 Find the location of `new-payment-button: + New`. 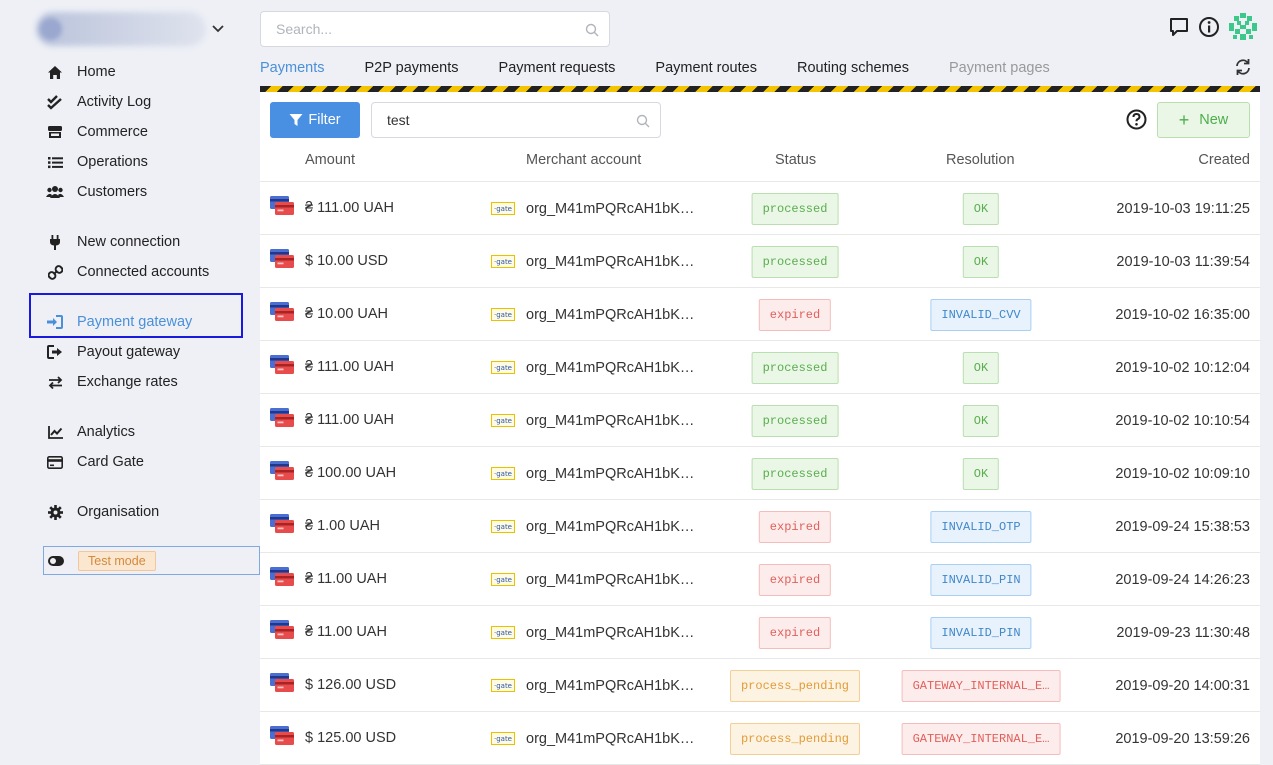

new-payment-button: + New is located at coordinates (1203, 120).